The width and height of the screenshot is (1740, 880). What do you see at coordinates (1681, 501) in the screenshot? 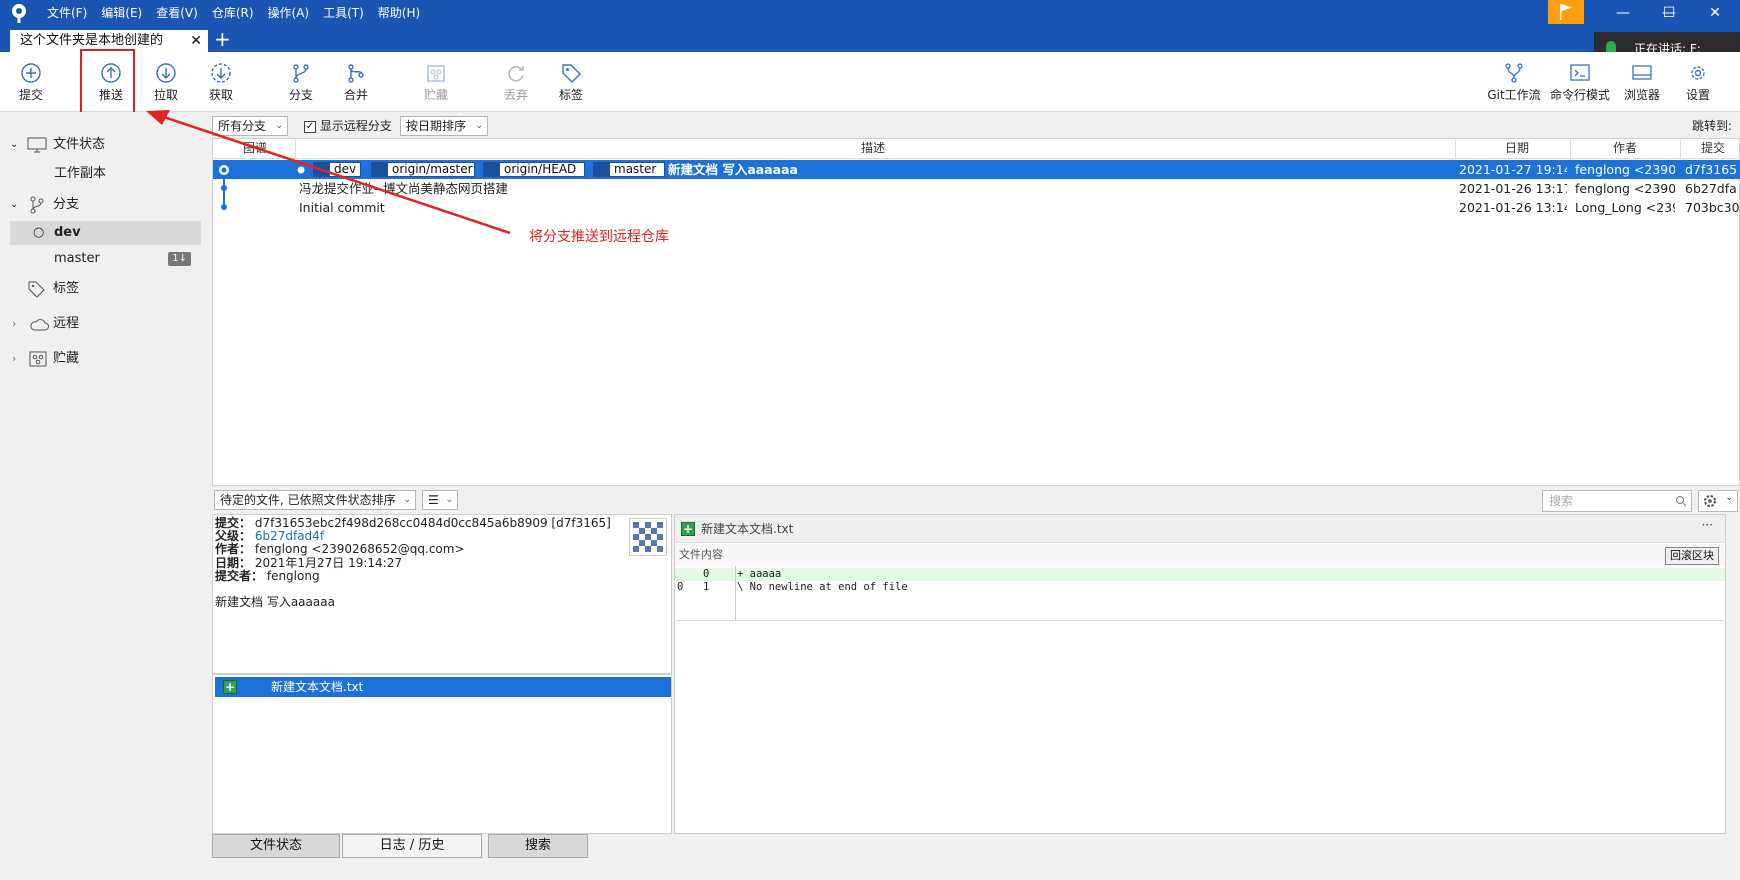
I see `search-icon` at bounding box center [1681, 501].